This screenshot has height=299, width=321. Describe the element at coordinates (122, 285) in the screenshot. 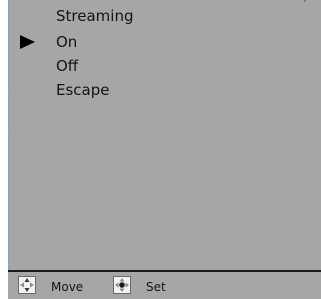

I see `dpad-set-icon` at that location.